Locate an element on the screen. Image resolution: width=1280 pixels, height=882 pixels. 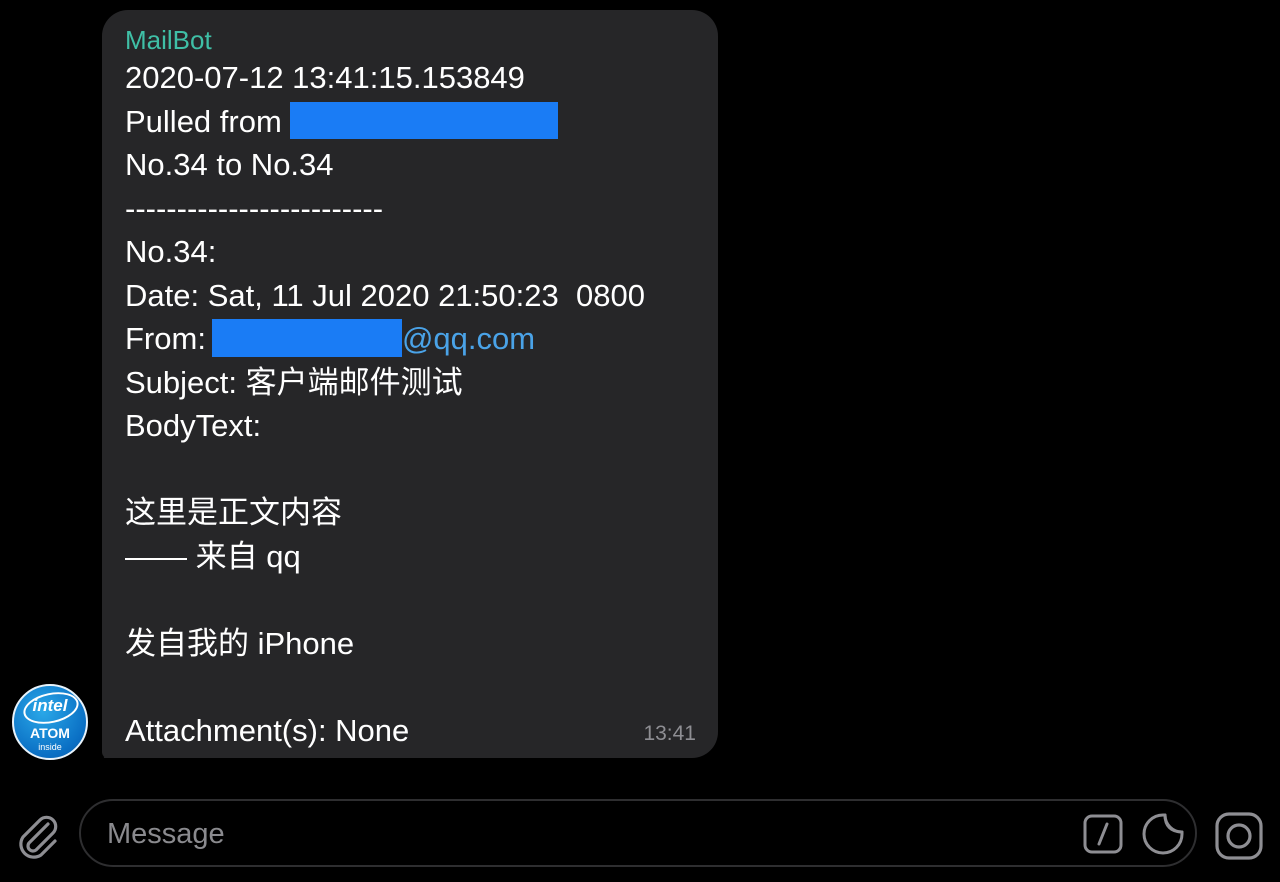
message-input is located at coordinates (587, 834).